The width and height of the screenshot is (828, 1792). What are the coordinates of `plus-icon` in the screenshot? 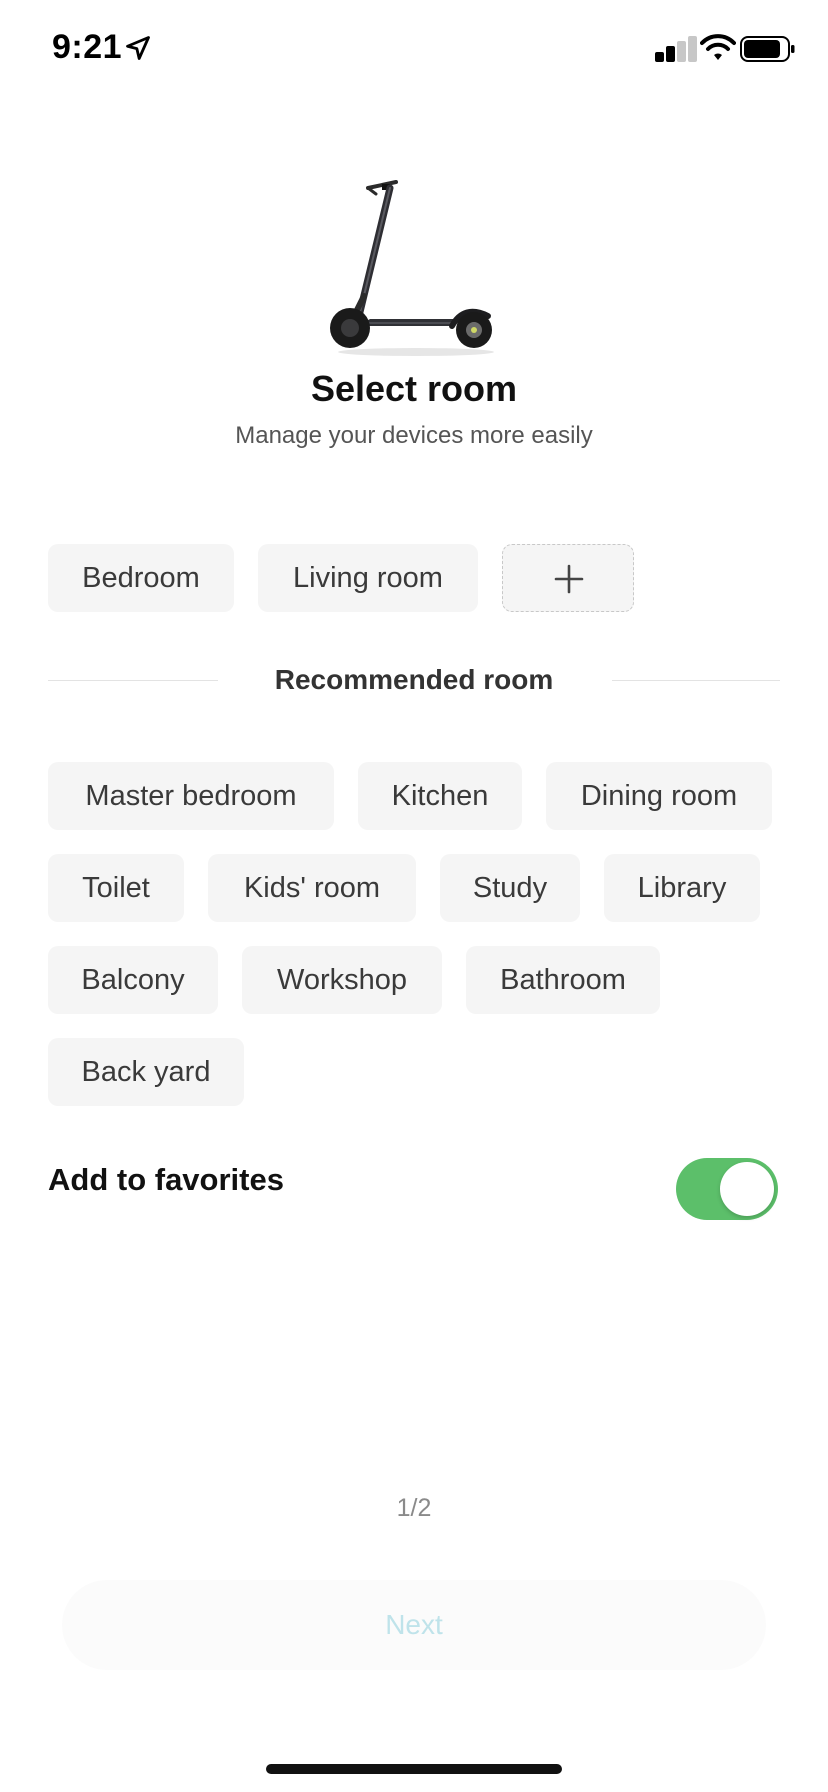 It's located at (569, 579).